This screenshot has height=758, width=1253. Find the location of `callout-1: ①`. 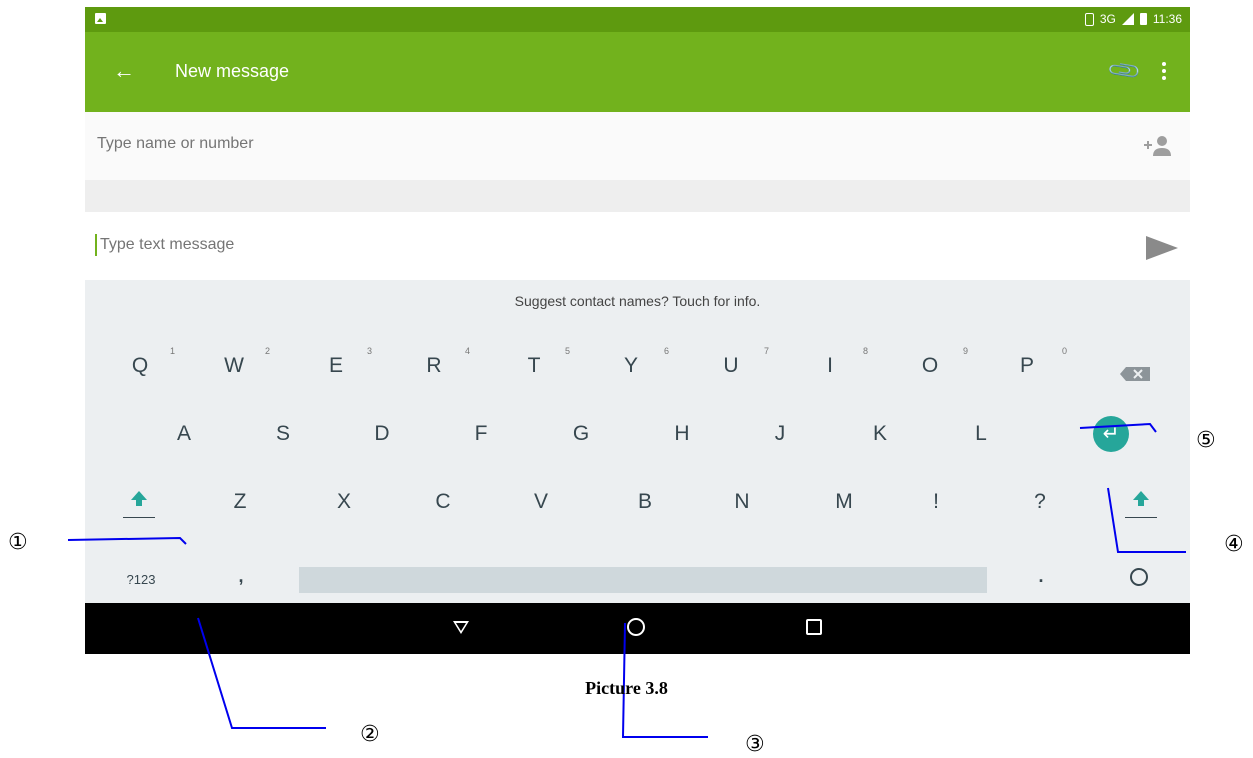

callout-1: ① is located at coordinates (18, 542).